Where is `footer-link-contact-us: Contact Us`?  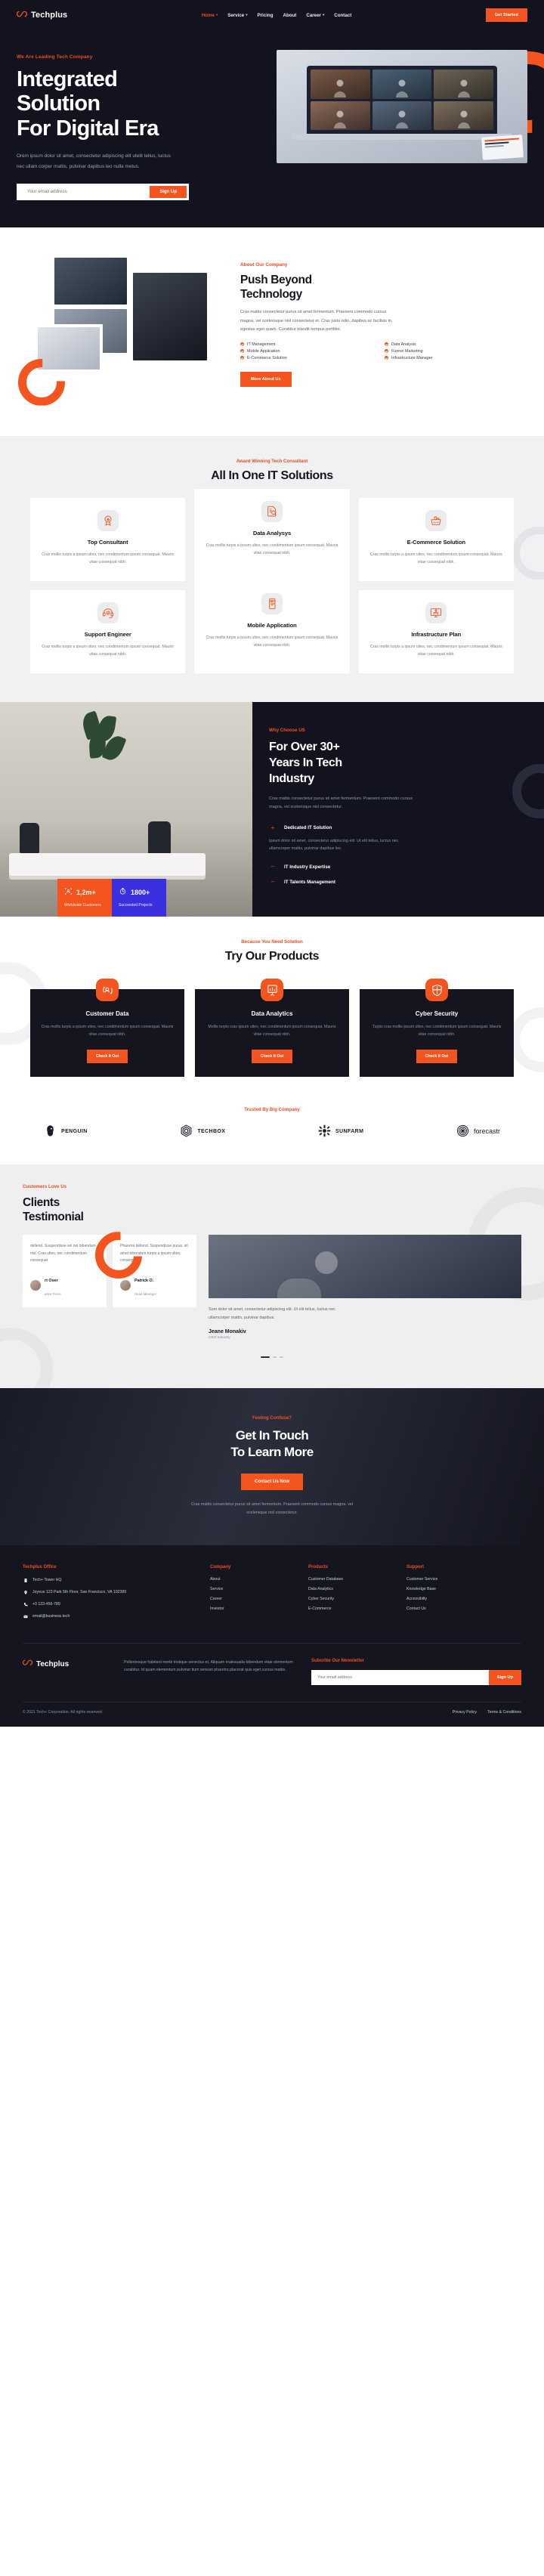 footer-link-contact-us: Contact Us is located at coordinates (448, 1609).